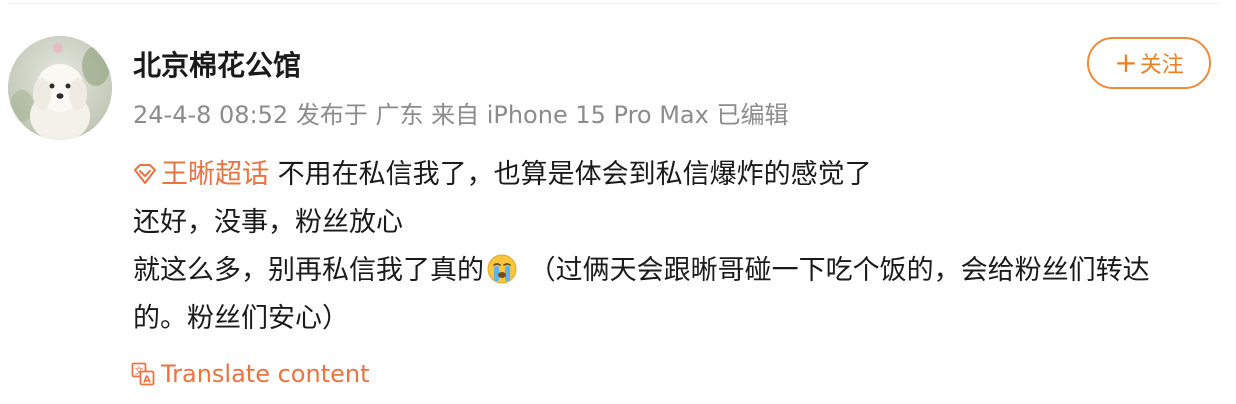  Describe the element at coordinates (265, 374) in the screenshot. I see `translate-label: Translate content` at that location.